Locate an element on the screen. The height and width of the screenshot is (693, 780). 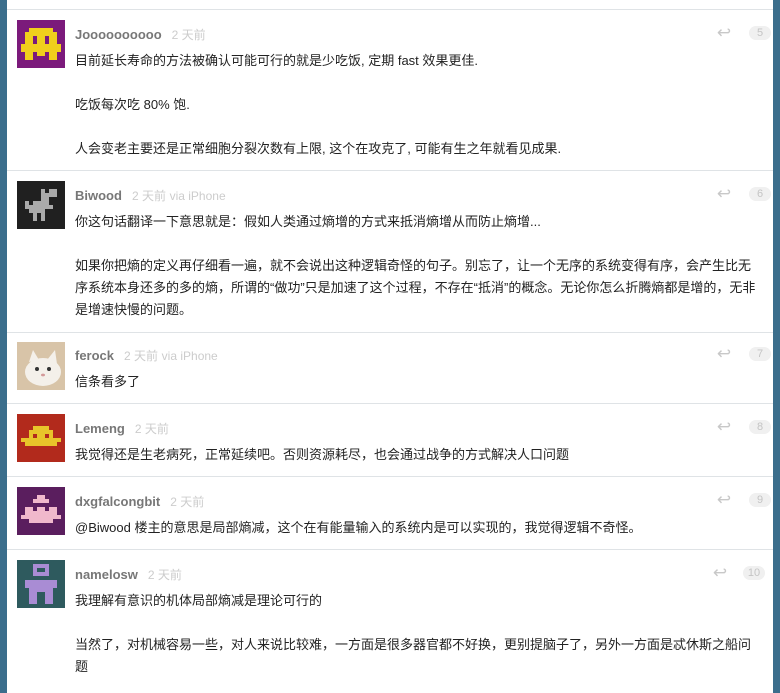
reply-meta: namelosw 2 天前 is located at coordinates (128, 575).